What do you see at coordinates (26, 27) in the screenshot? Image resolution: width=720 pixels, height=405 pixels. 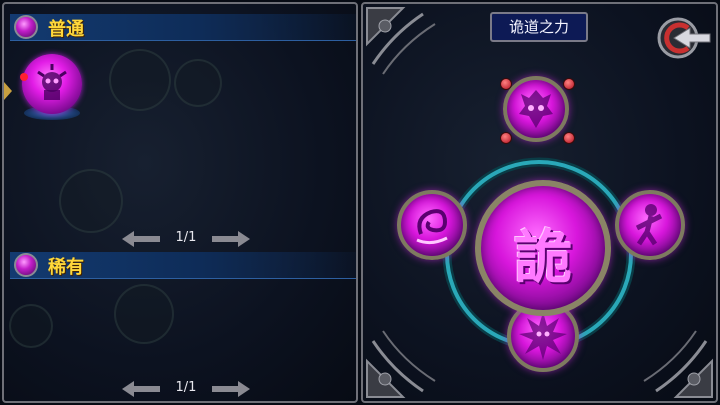 I see `common-orb-icon` at bounding box center [26, 27].